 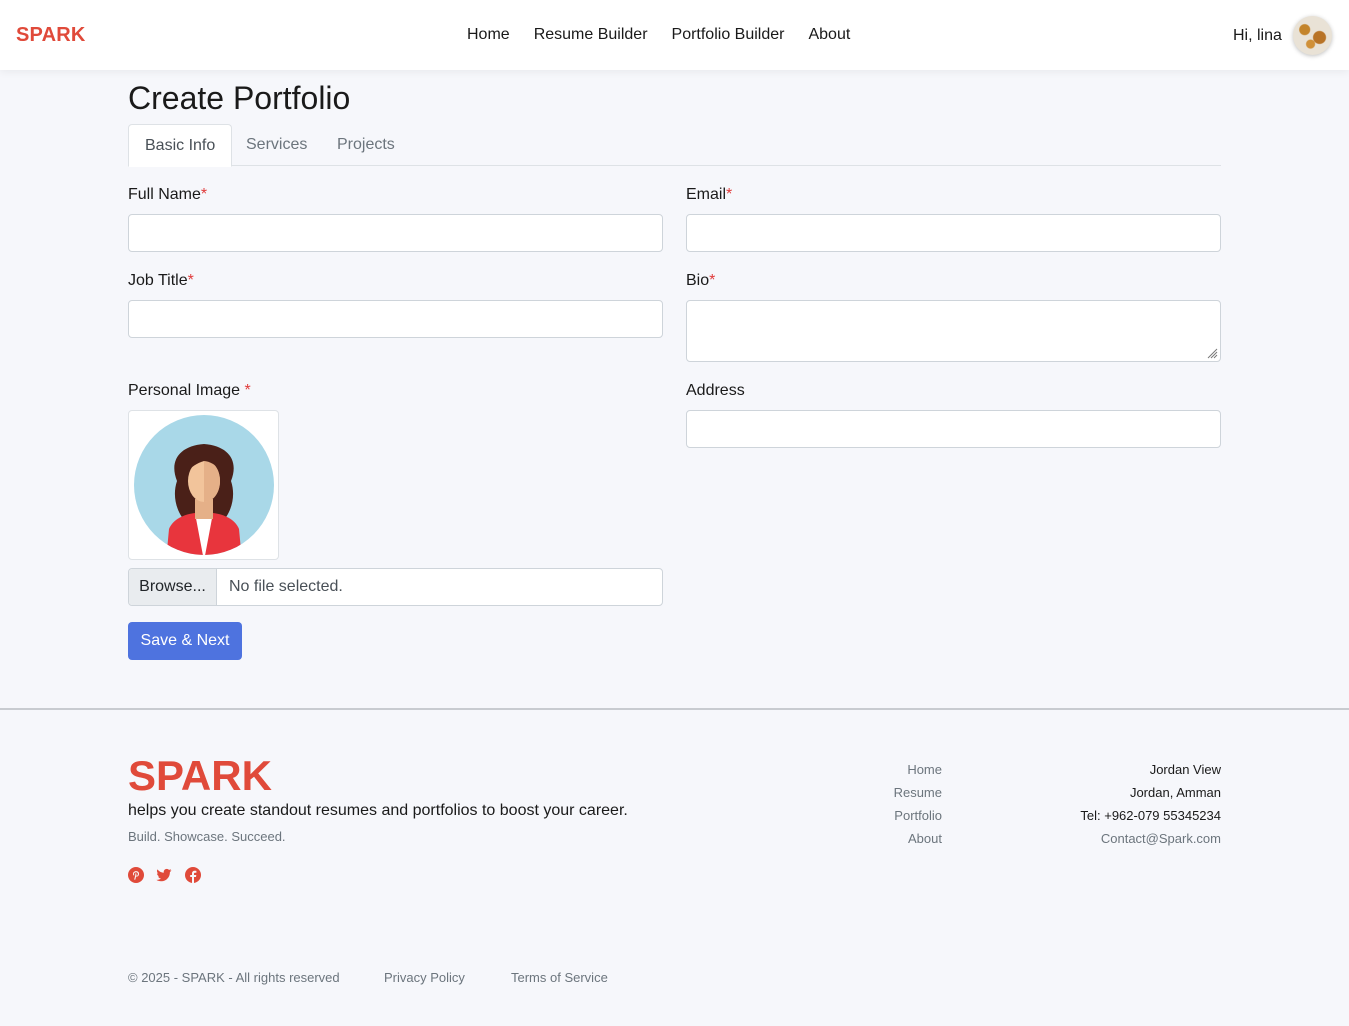 I want to click on tab-projects: Projects, so click(x=366, y=145).